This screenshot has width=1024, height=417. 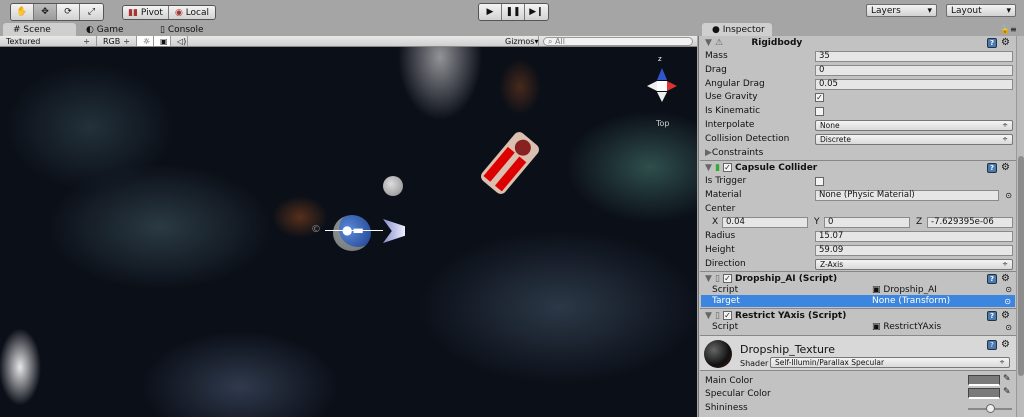 I want to click on drag-label: Drag, so click(x=716, y=70).